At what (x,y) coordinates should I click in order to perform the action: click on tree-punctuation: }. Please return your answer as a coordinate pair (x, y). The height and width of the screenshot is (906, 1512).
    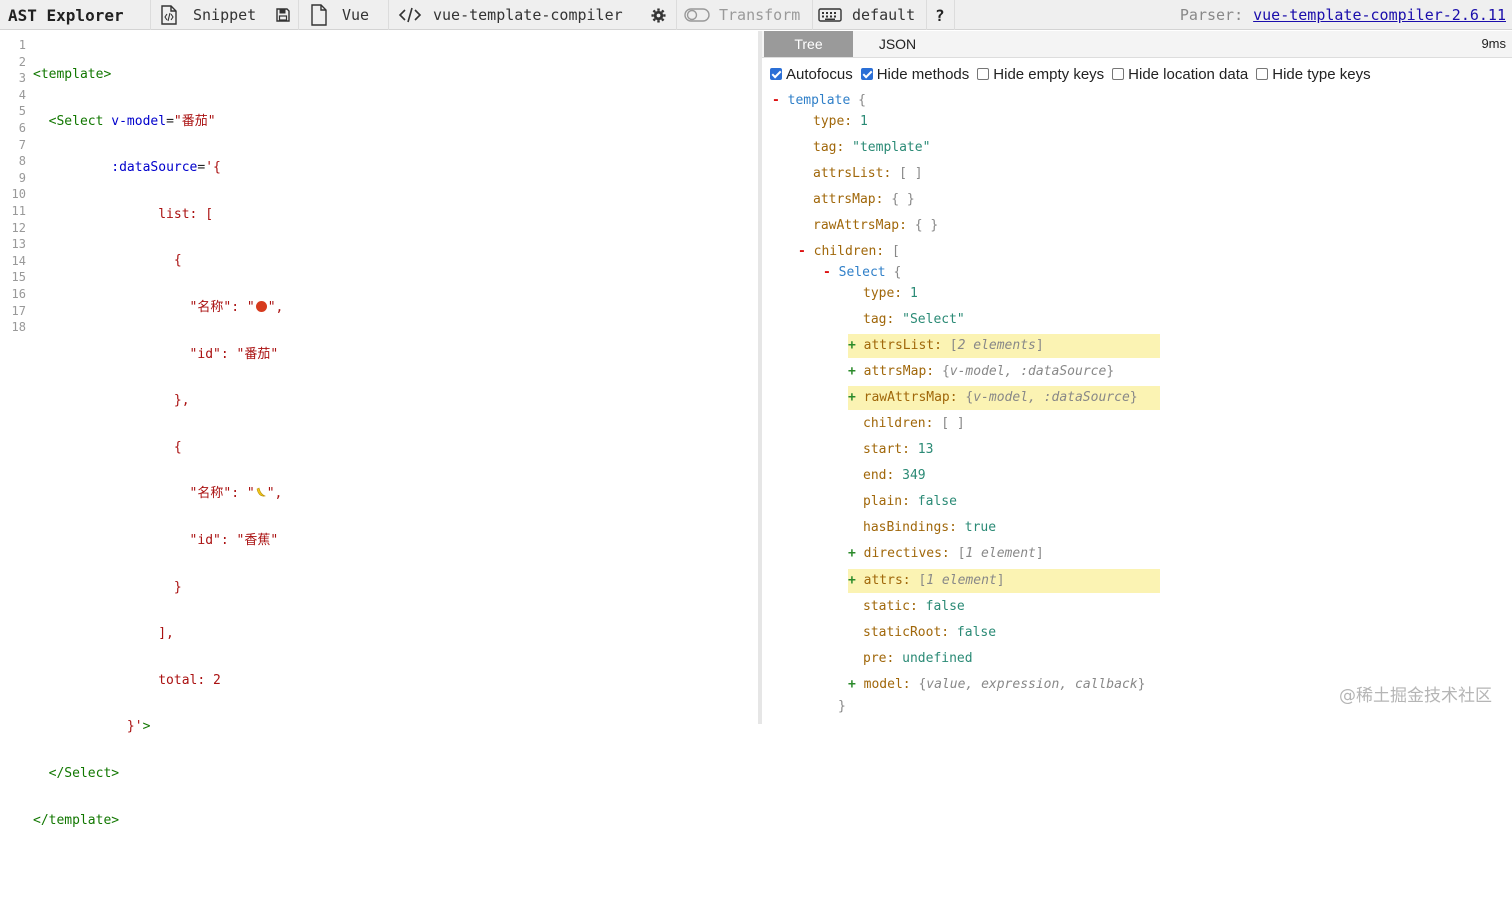
    Looking at the image, I should click on (1142, 684).